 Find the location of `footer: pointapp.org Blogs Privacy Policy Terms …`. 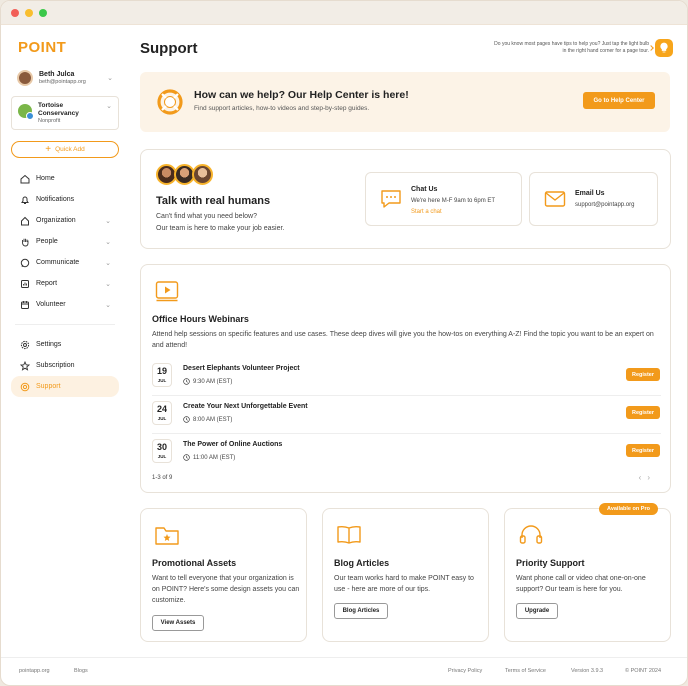

footer: pointapp.org Blogs Privacy Policy Terms … is located at coordinates (344, 671).